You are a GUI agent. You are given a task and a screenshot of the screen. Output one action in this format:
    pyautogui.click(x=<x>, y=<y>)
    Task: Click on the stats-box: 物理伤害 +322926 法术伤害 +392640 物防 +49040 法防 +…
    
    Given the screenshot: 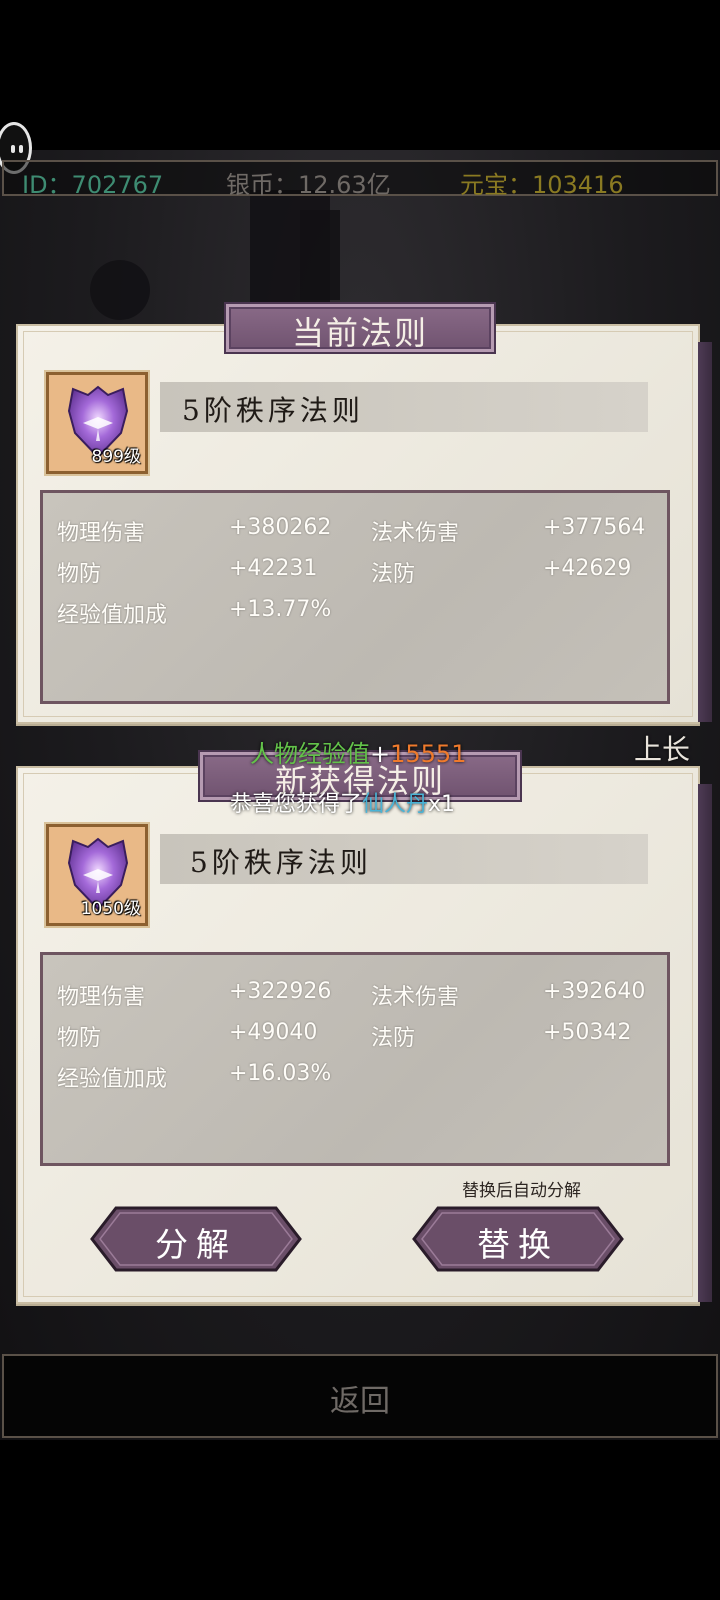 What is the action you would take?
    pyautogui.click(x=355, y=1059)
    